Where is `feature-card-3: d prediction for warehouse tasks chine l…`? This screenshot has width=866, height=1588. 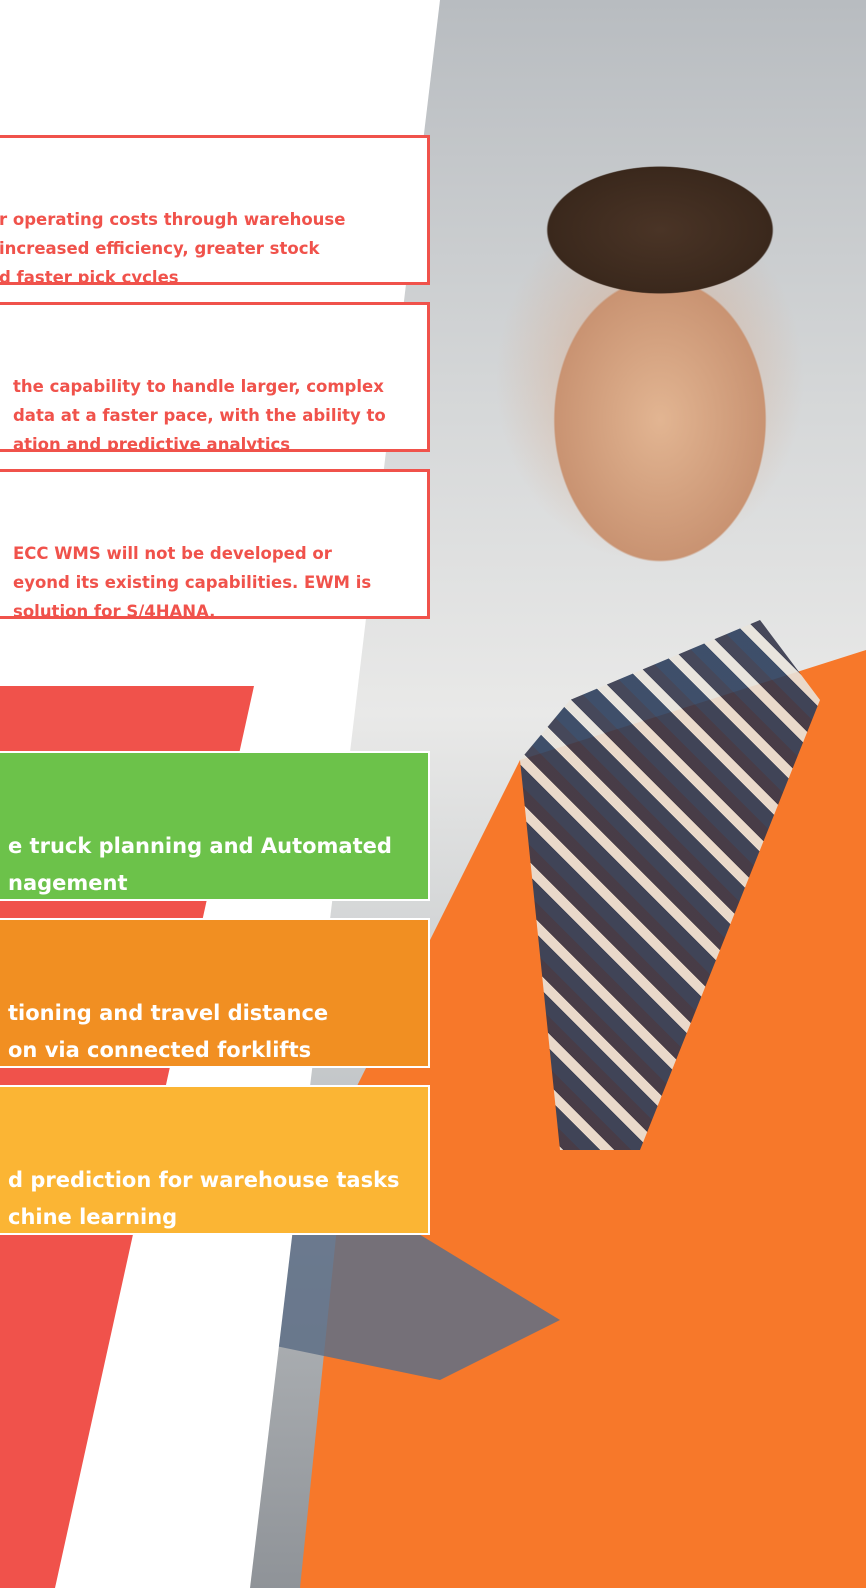 feature-card-3: d prediction for warehouse tasks chine l… is located at coordinates (215, 1160).